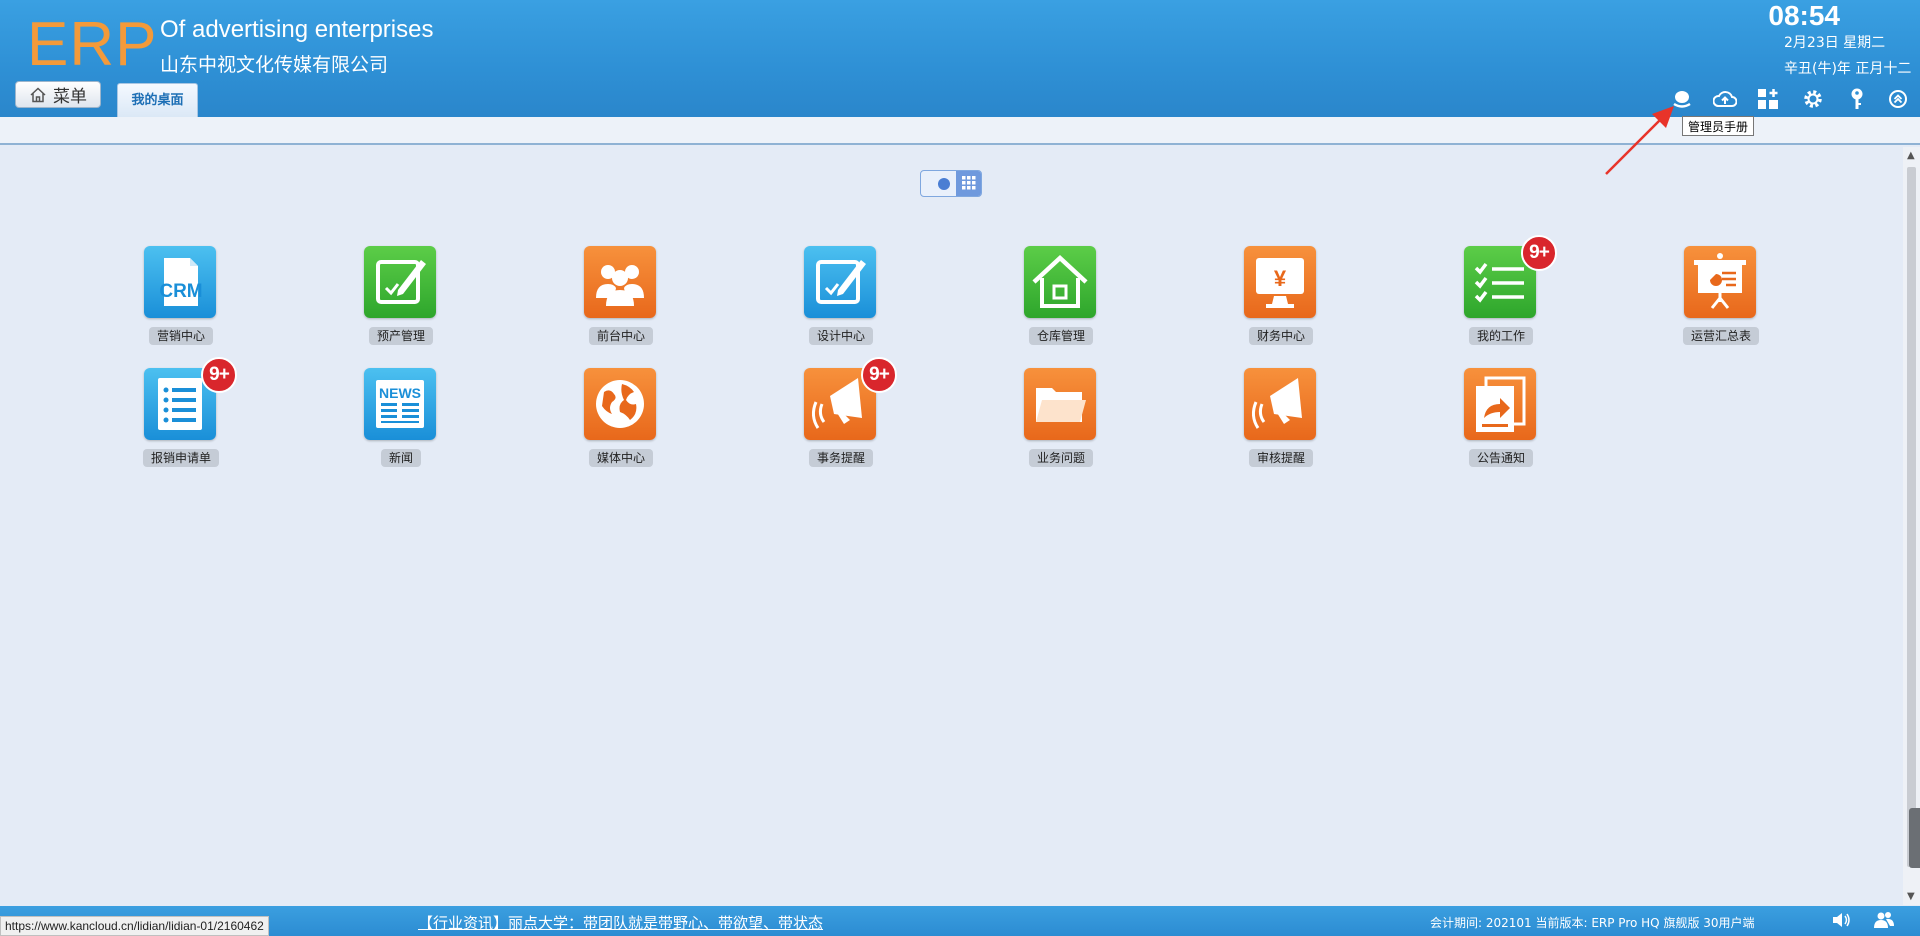 Image resolution: width=1920 pixels, height=936 pixels. I want to click on app-label: 公告通知, so click(1501, 458).